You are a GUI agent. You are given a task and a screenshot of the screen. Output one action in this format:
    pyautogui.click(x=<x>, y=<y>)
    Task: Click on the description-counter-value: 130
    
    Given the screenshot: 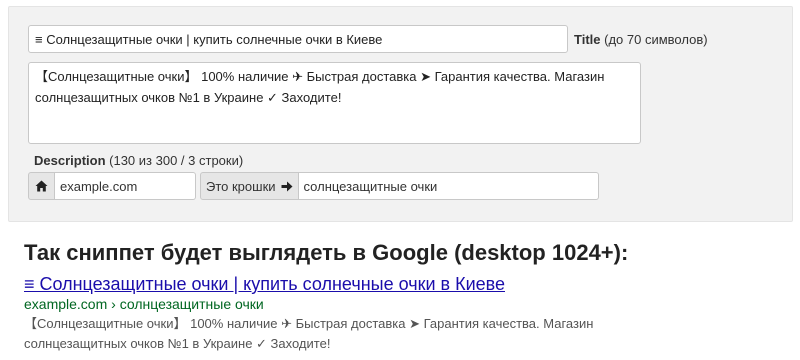 What is the action you would take?
    pyautogui.click(x=124, y=160)
    